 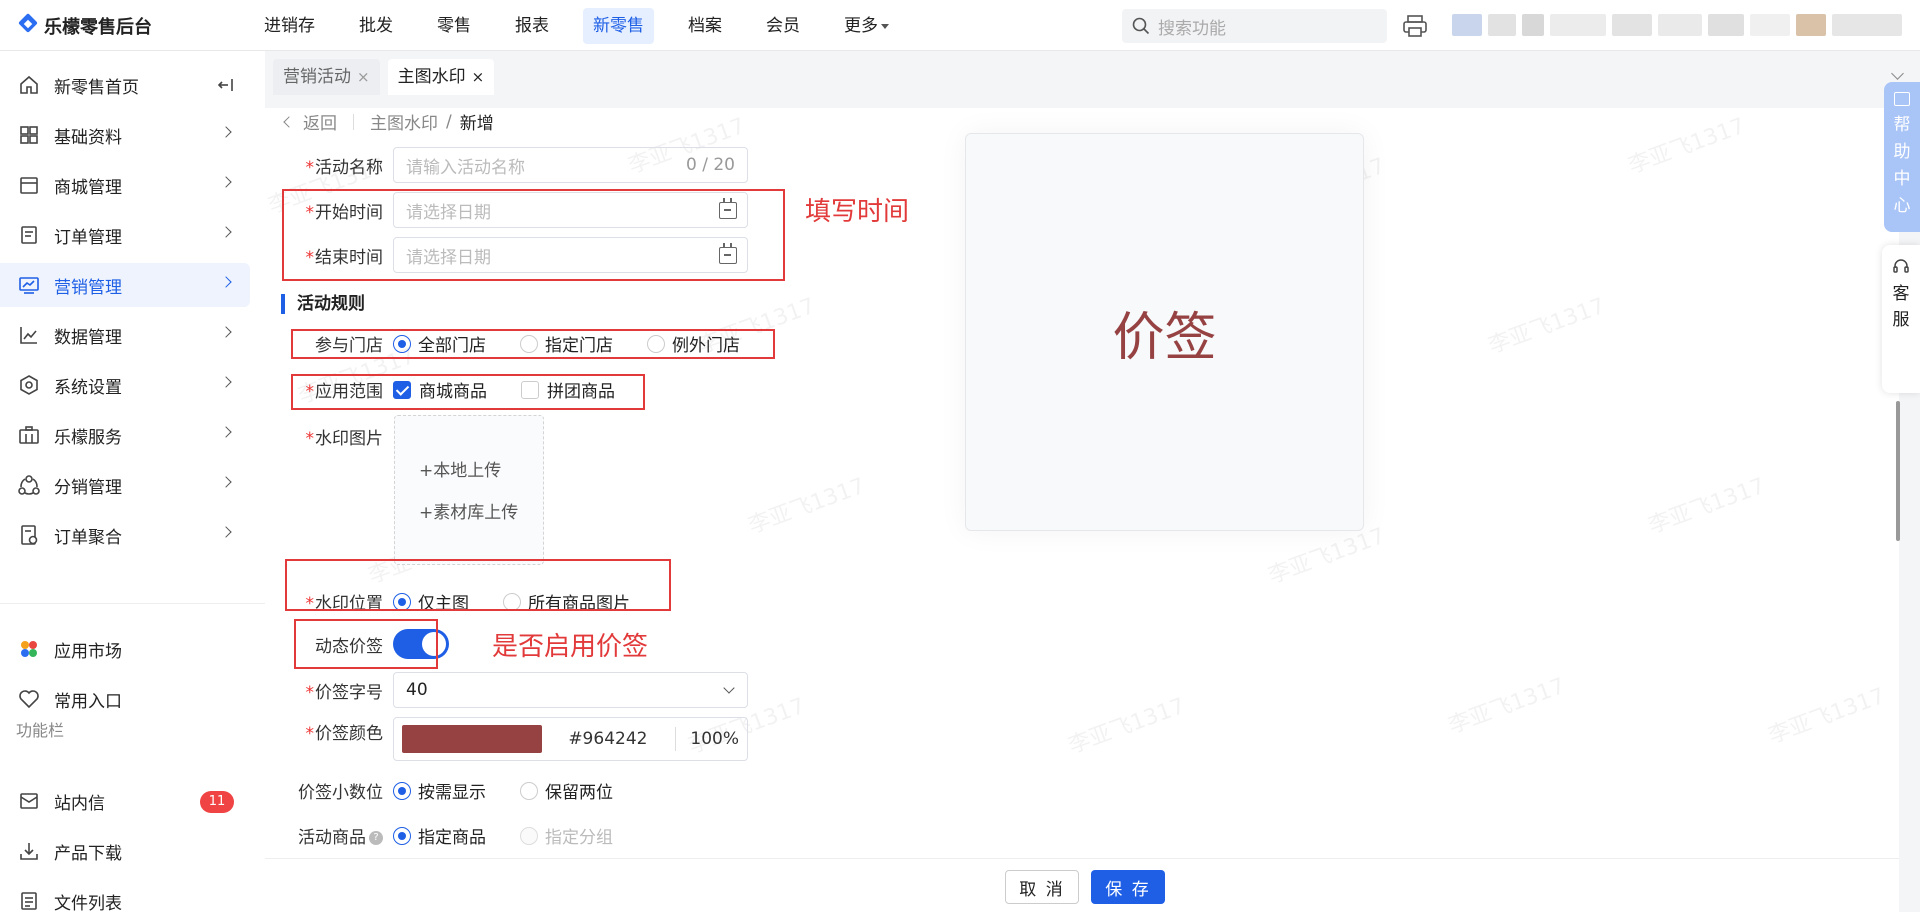 I want to click on form-row-activity-name: *活动名称 请输入活动名称 0 / 20, so click(x=514, y=165).